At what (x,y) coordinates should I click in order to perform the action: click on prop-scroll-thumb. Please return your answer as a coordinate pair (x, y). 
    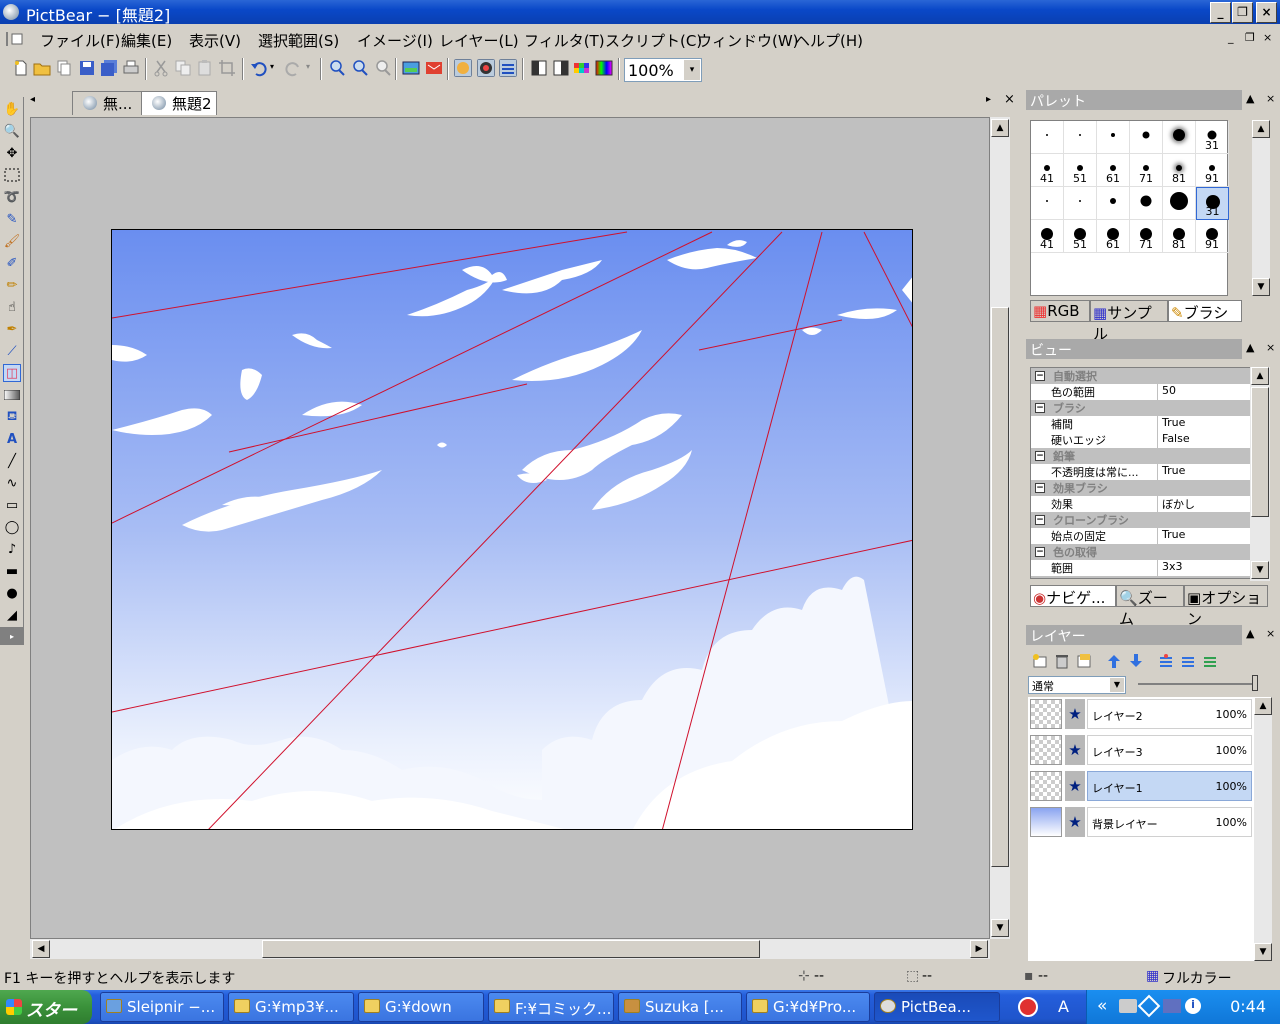
    Looking at the image, I should click on (1260, 452).